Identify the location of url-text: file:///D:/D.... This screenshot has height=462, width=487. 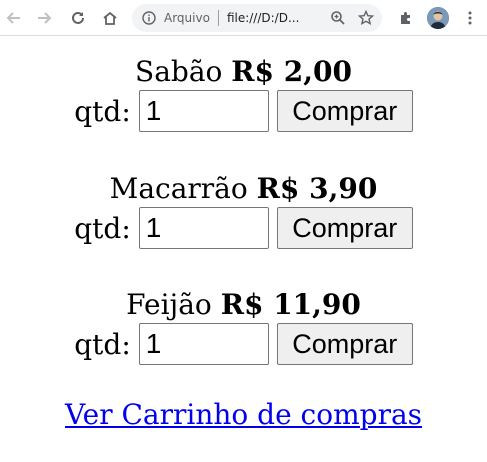
(263, 18).